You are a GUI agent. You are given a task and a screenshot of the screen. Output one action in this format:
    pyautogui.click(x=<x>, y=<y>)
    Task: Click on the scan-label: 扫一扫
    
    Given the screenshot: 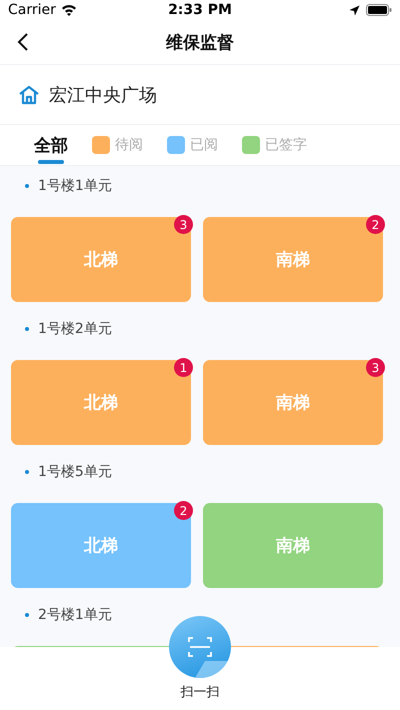 What is the action you would take?
    pyautogui.click(x=200, y=692)
    